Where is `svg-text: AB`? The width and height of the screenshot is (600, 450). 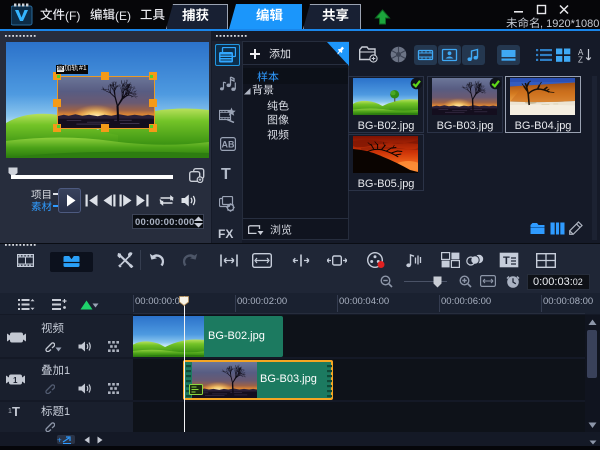 svg-text: AB is located at coordinates (228, 145).